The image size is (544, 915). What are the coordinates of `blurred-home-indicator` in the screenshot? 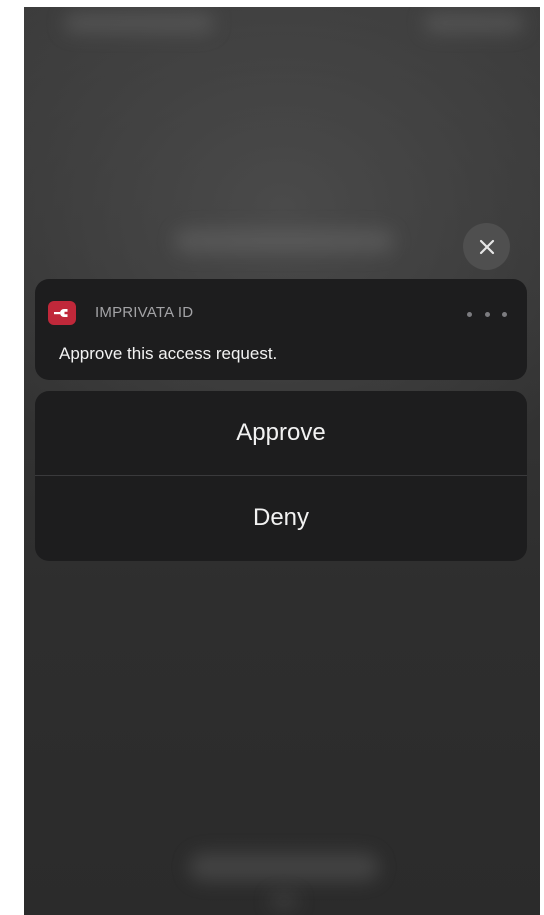 It's located at (284, 901).